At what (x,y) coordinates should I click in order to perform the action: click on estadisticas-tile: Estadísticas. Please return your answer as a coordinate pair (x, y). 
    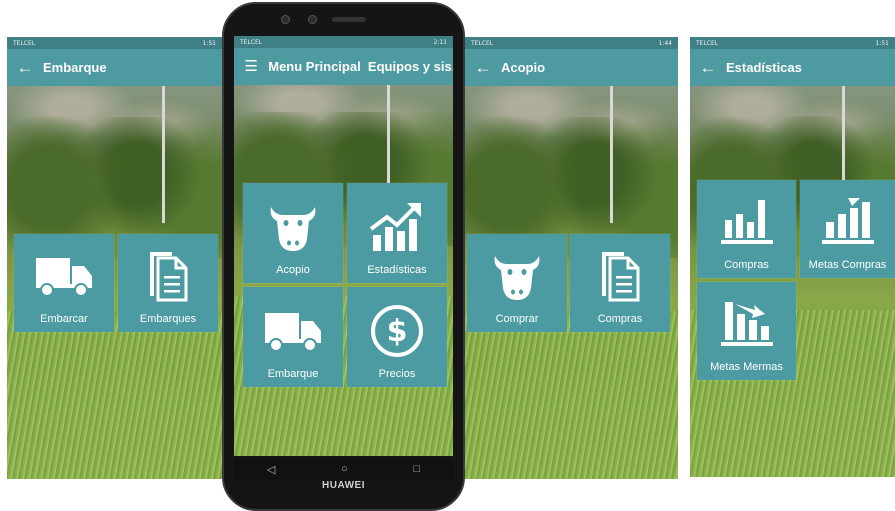
    Looking at the image, I should click on (397, 233).